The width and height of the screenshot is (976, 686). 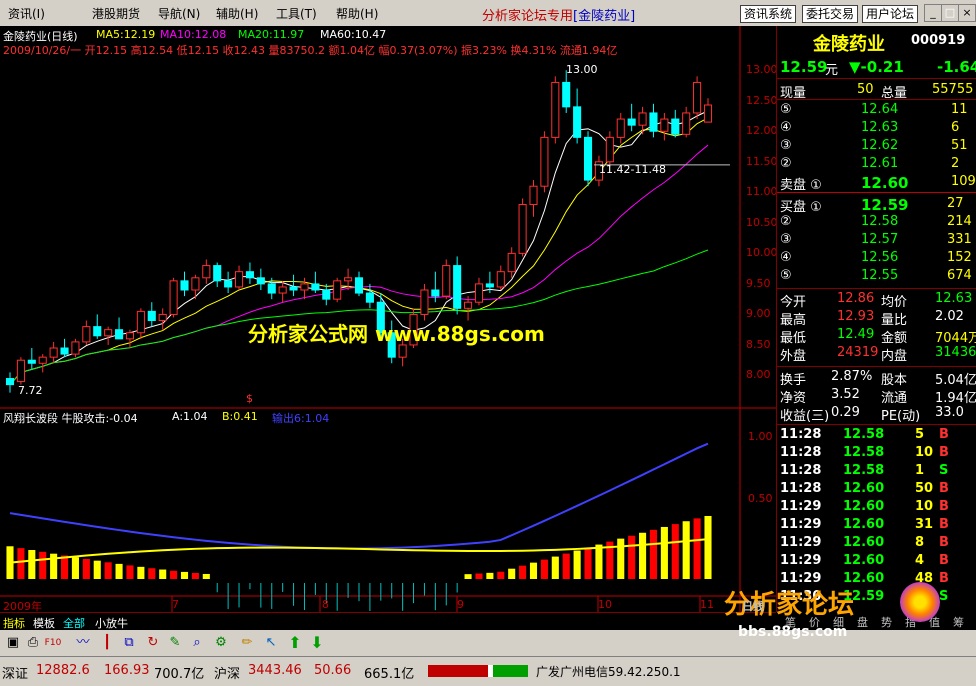 I want to click on pen-icon: ✎, so click(x=175, y=643).